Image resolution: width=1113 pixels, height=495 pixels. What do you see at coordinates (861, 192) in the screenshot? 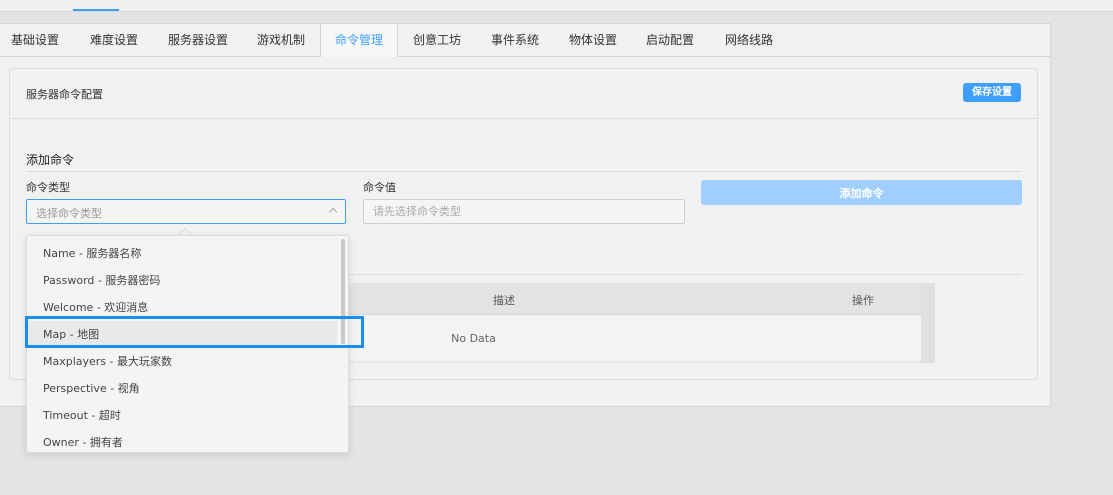
I see `add-command-button: 添加命令` at bounding box center [861, 192].